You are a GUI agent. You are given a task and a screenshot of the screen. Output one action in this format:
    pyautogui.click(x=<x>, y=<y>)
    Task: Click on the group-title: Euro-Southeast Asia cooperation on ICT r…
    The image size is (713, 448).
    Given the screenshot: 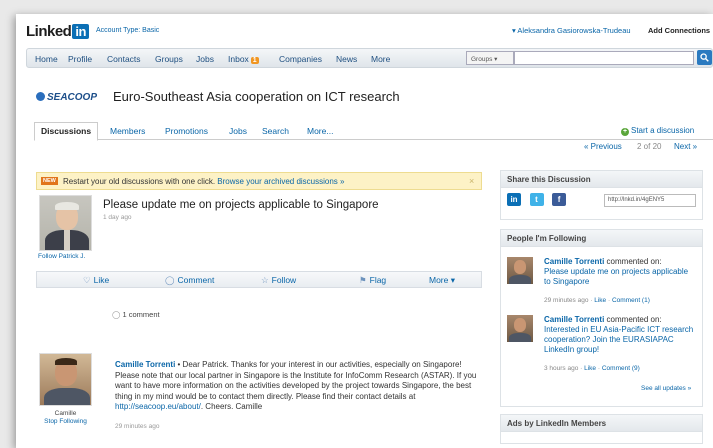 What is the action you would take?
    pyautogui.click(x=256, y=96)
    